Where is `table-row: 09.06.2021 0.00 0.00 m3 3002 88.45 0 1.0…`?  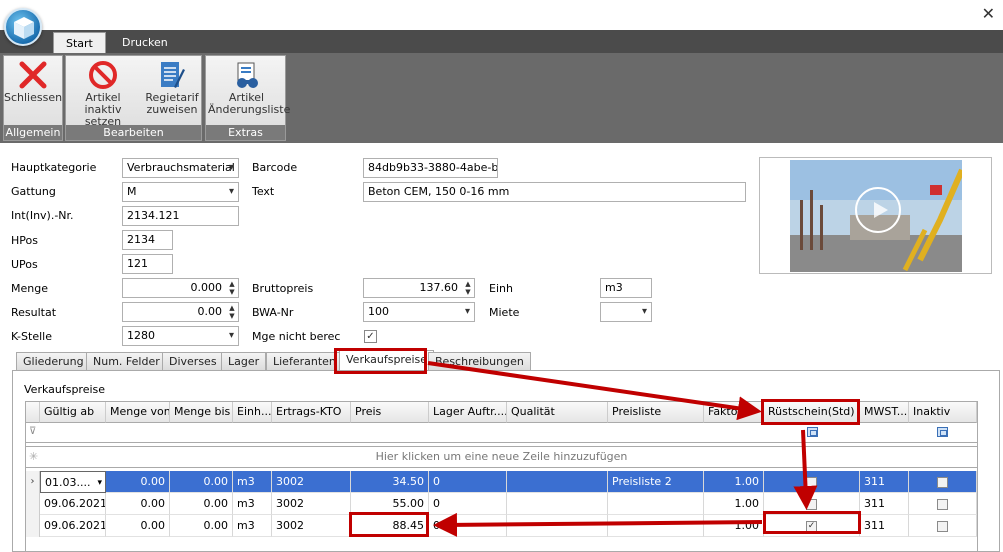 table-row: 09.06.2021 0.00 0.00 m3 3002 88.45 0 1.0… is located at coordinates (501, 526).